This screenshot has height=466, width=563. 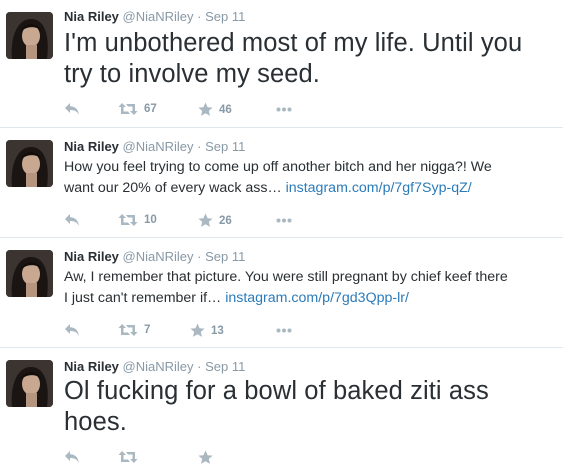 I want to click on favorite-button: 26, so click(x=215, y=220).